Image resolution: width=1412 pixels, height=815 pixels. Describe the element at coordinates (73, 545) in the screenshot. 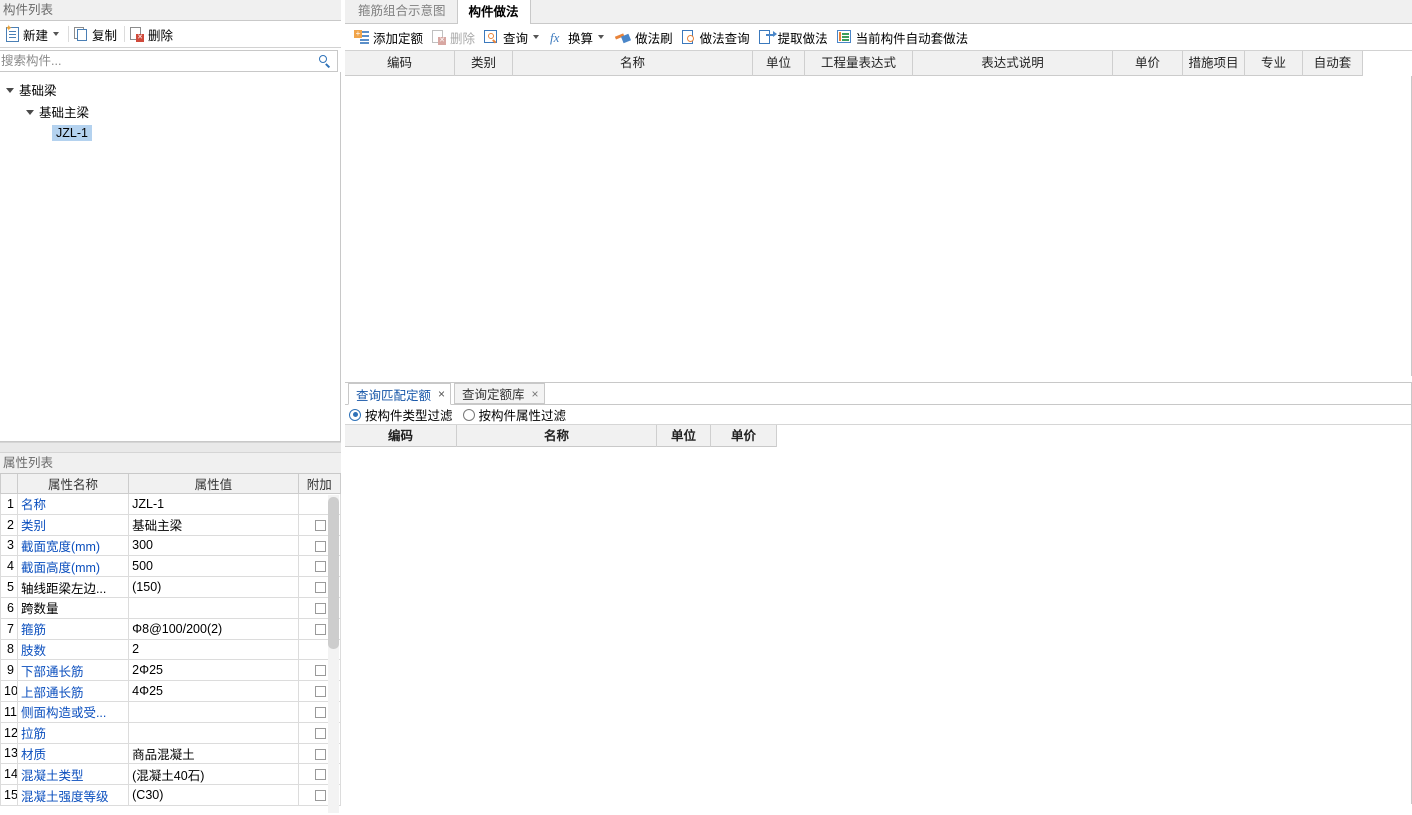

I see `property-name: 截面宽度(mm)` at that location.